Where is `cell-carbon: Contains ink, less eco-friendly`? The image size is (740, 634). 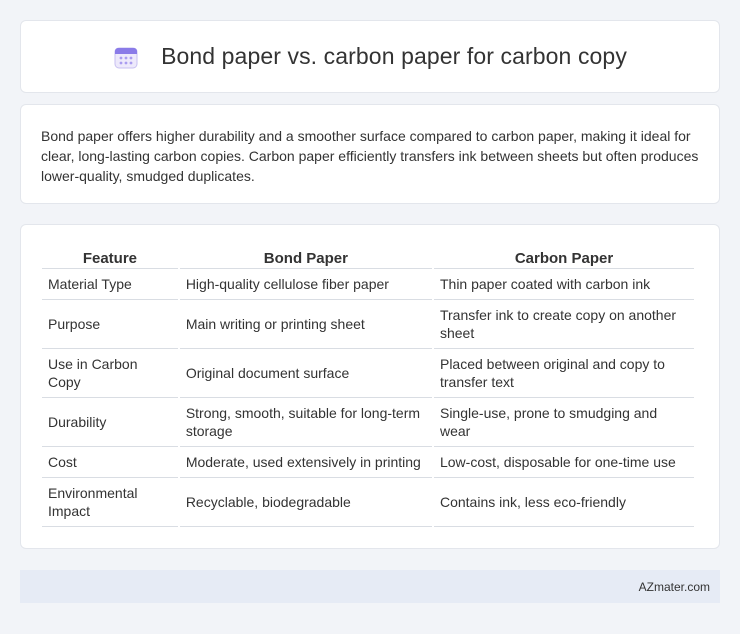 cell-carbon: Contains ink, less eco-friendly is located at coordinates (563, 502).